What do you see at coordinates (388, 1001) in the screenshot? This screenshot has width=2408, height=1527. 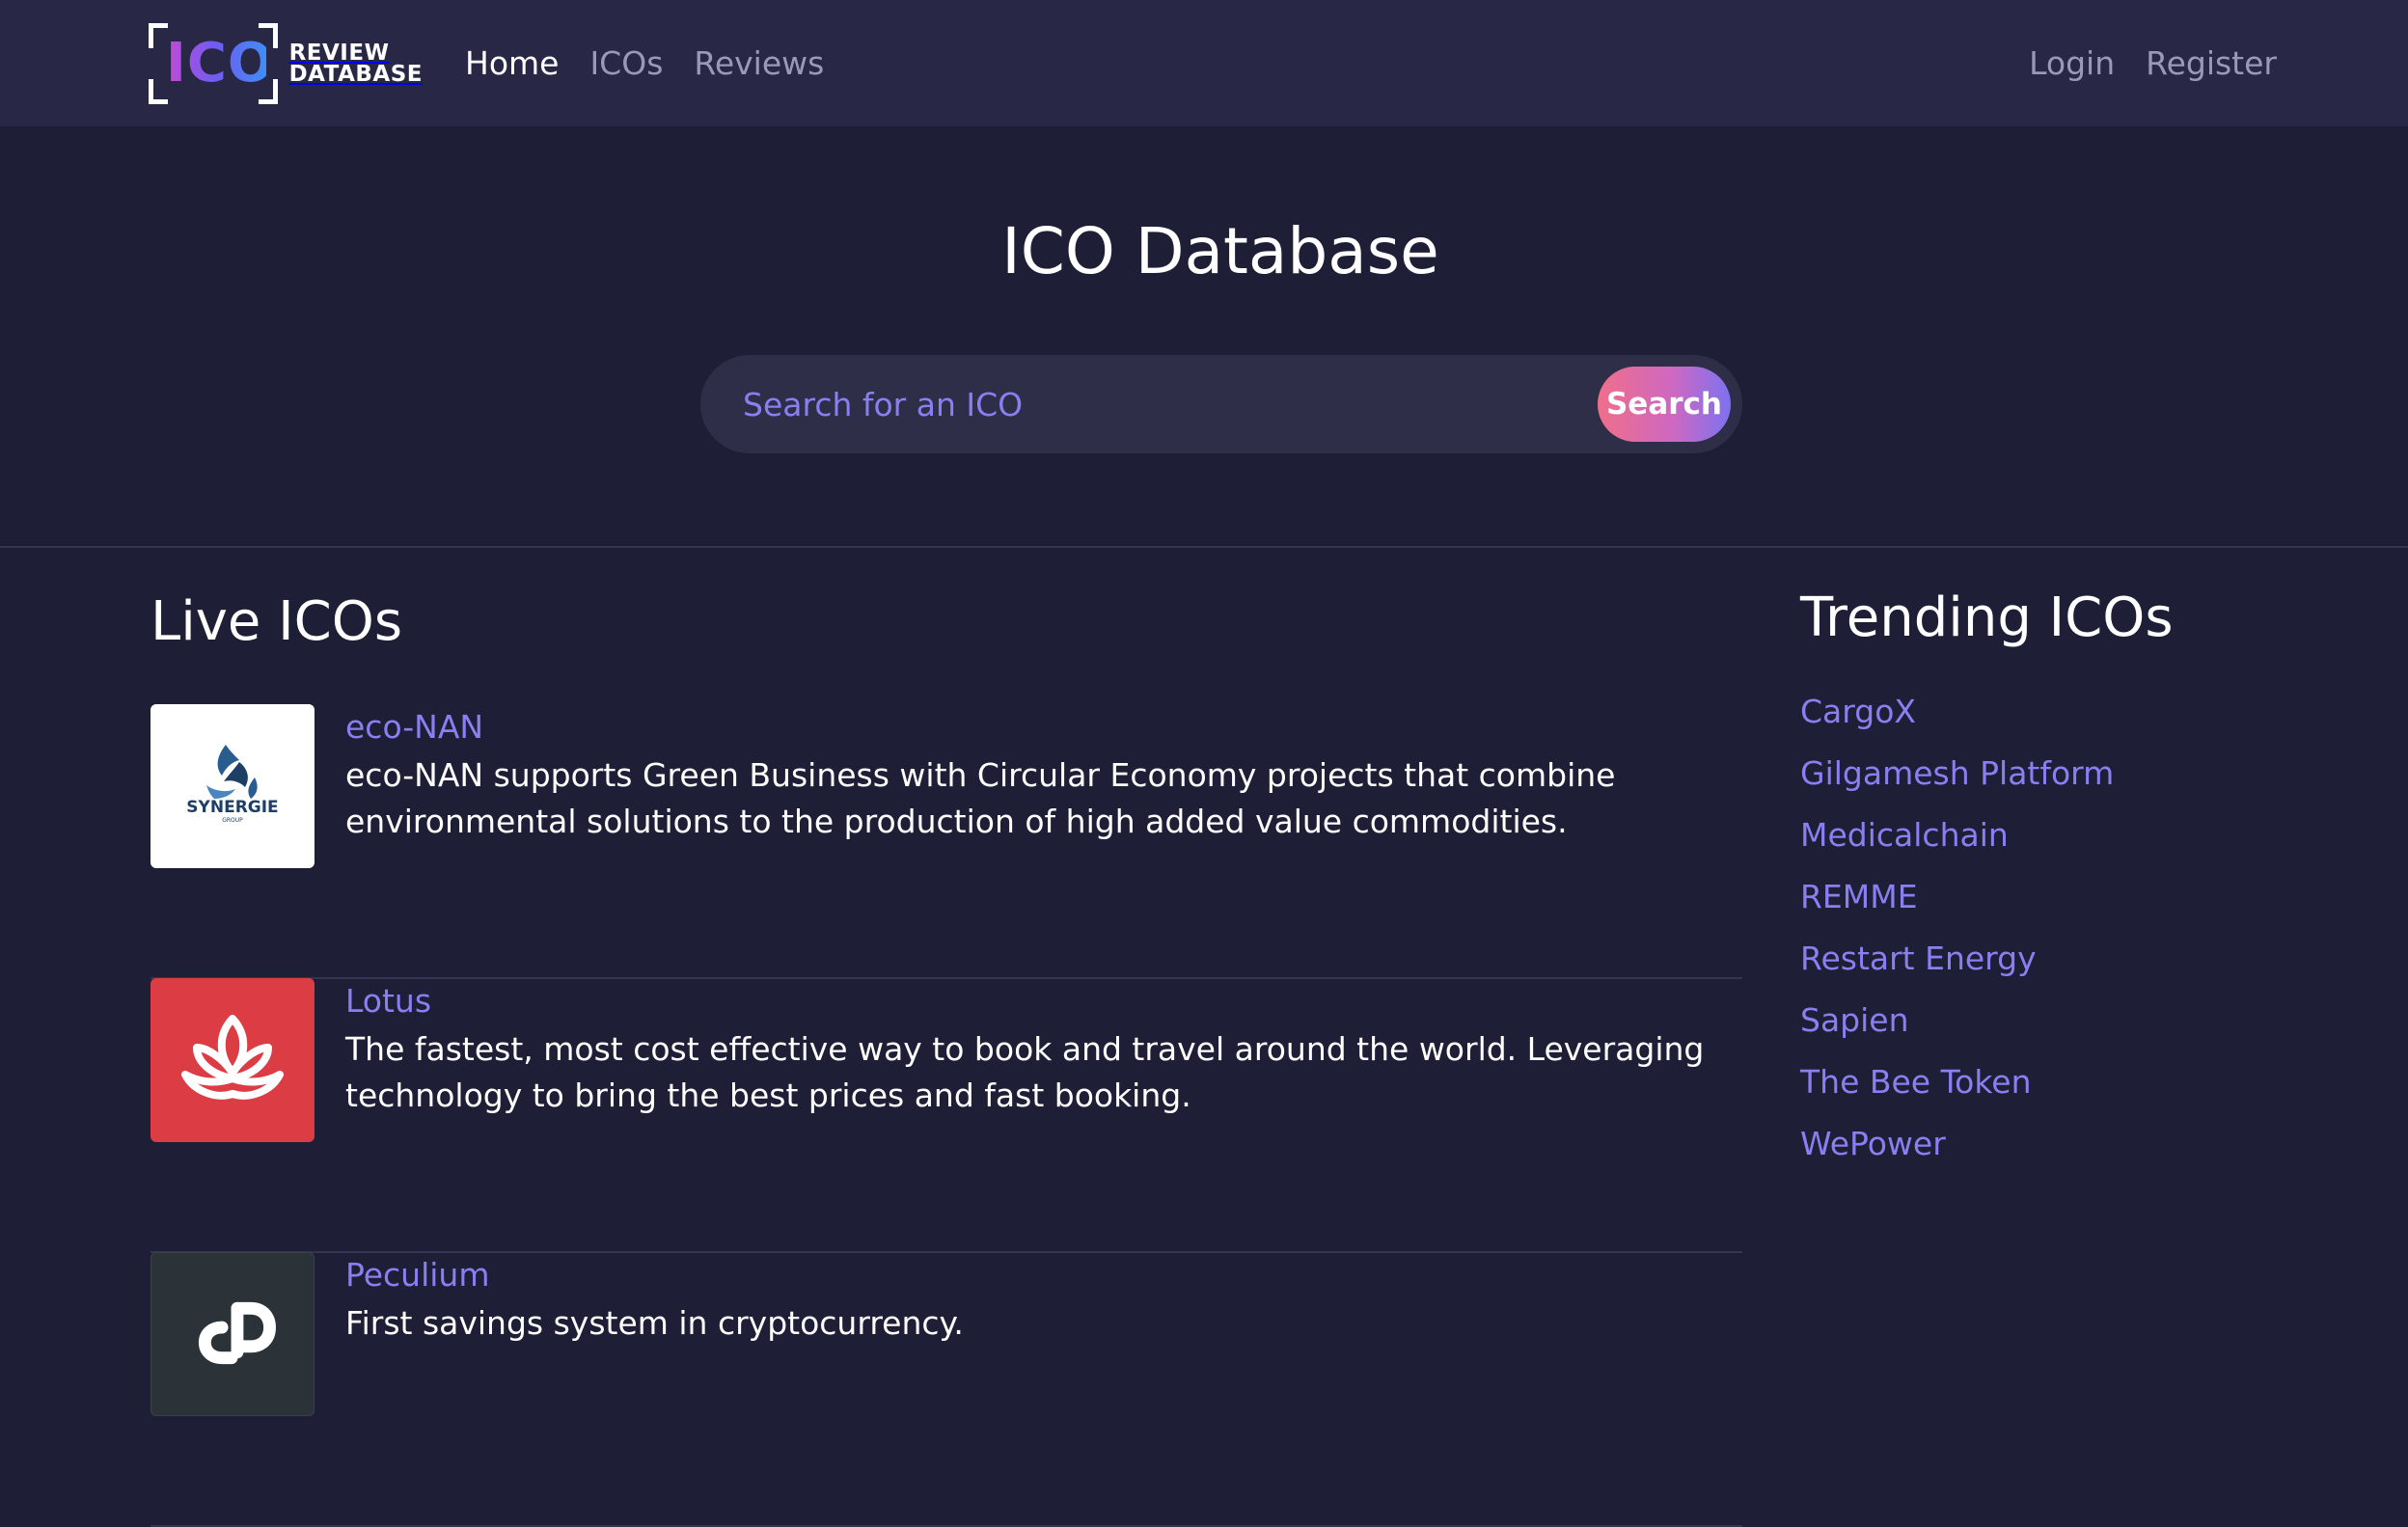 I see `ico-name-link: Lotus` at bounding box center [388, 1001].